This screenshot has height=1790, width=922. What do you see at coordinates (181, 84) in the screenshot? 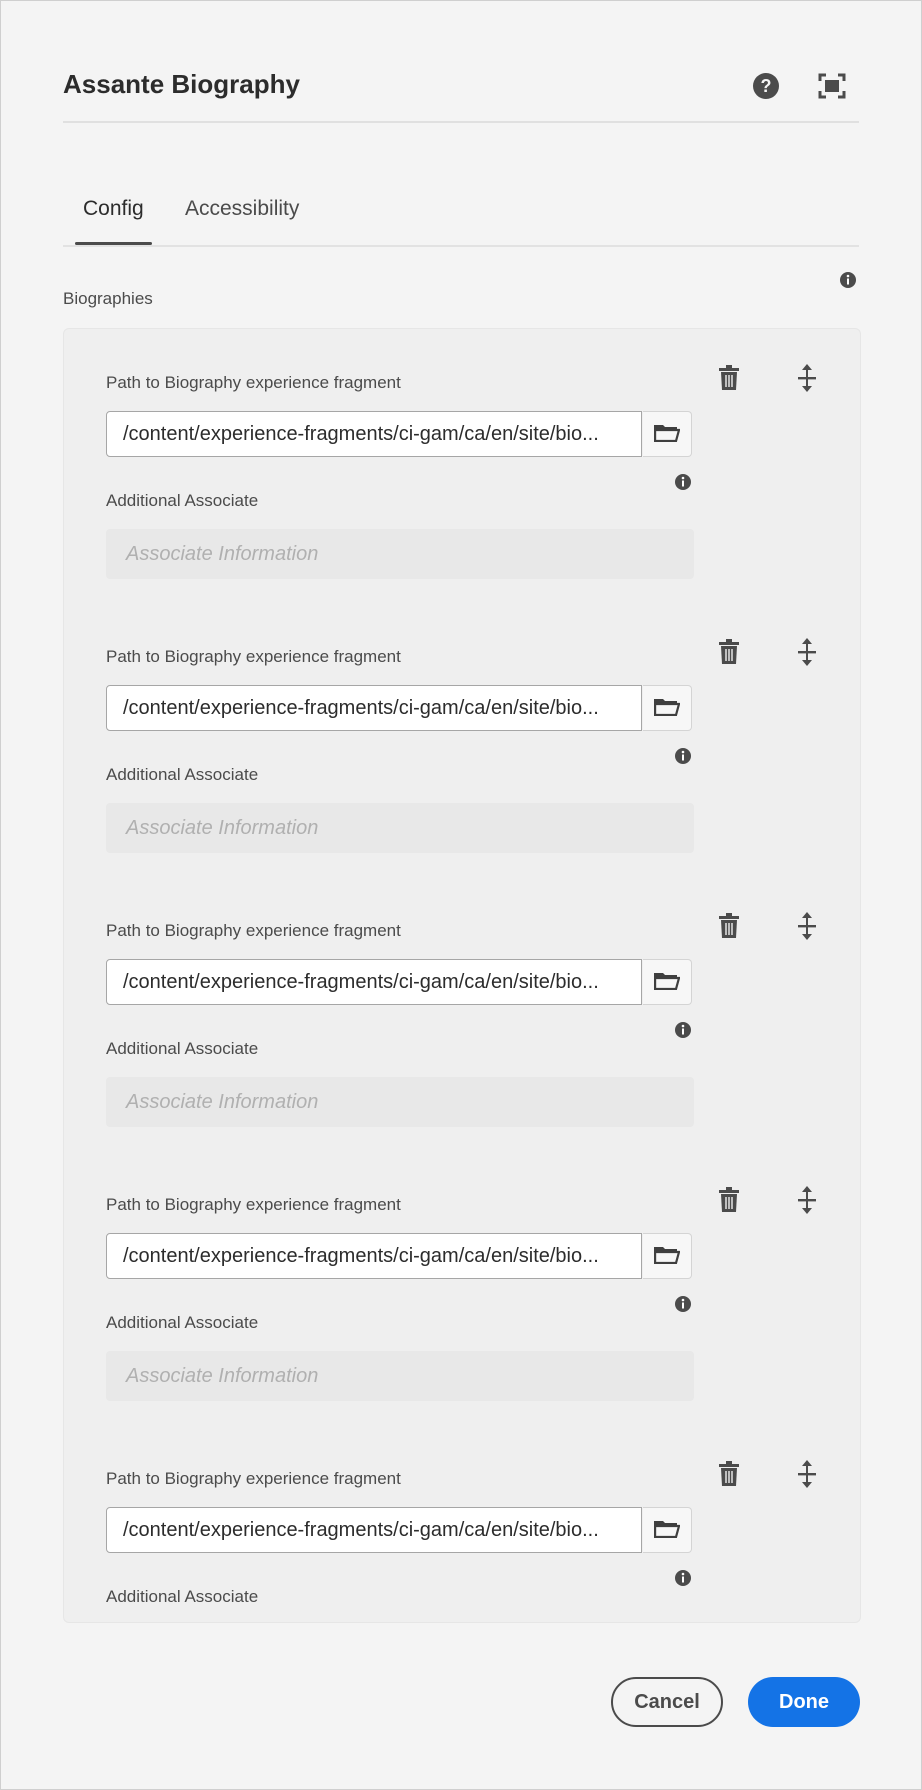
I see `dialog-title: Assante Biography` at bounding box center [181, 84].